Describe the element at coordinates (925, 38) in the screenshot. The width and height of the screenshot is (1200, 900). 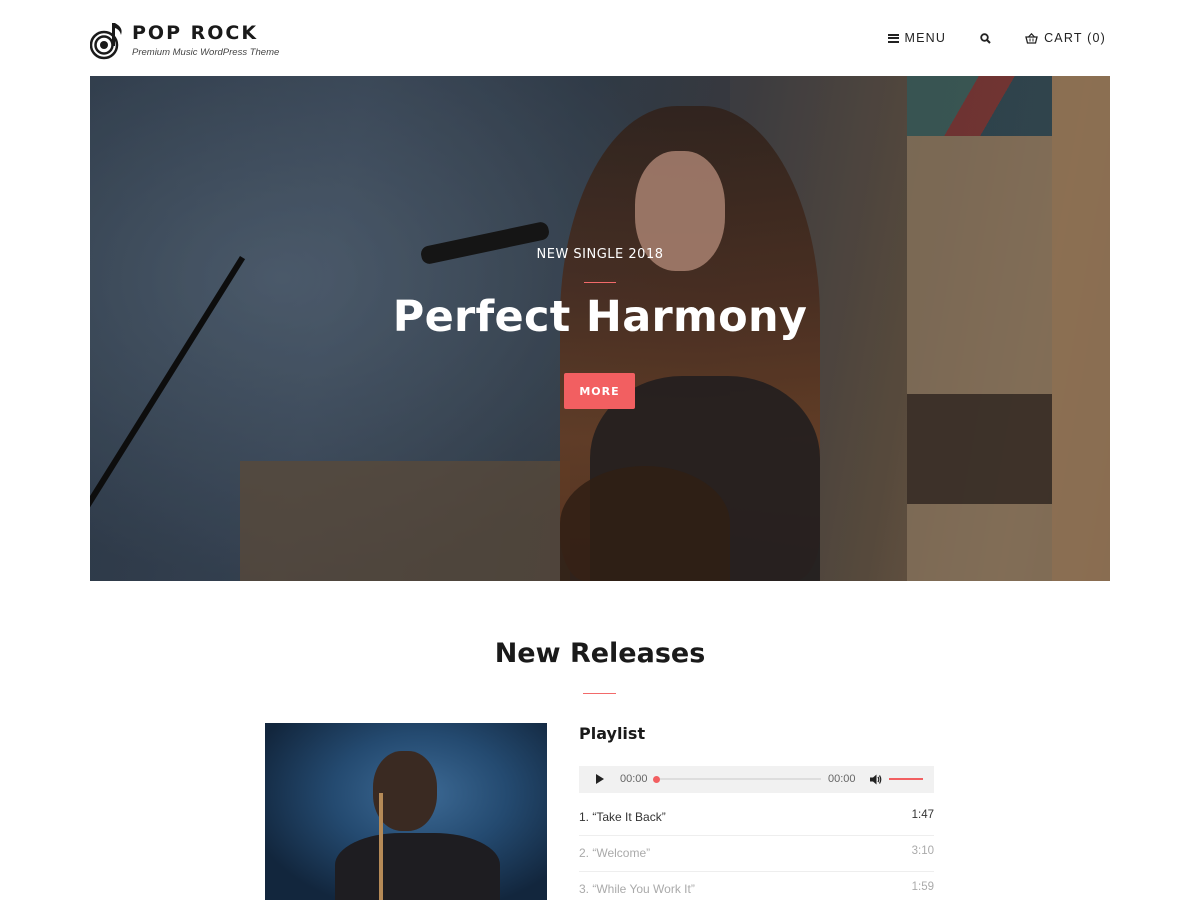
I see `menu-label: MENU` at that location.